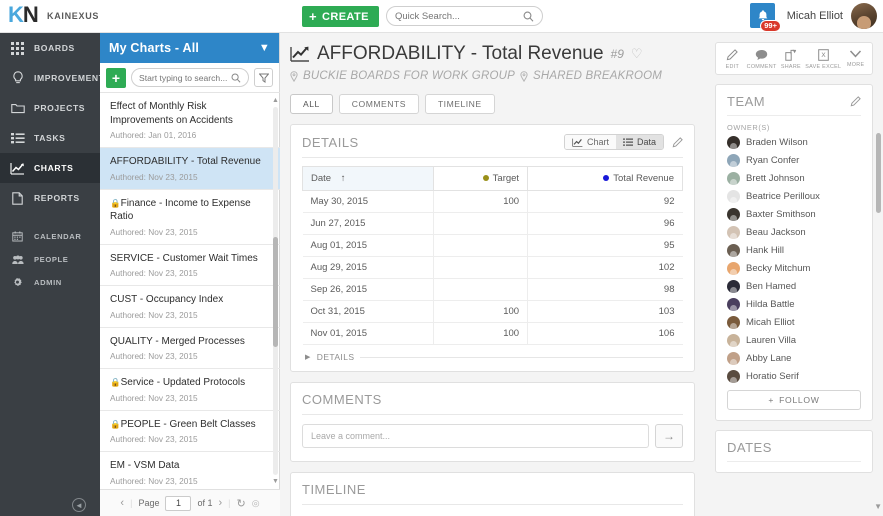 The height and width of the screenshot is (516, 883). I want to click on column-header-target: Target, so click(480, 178).